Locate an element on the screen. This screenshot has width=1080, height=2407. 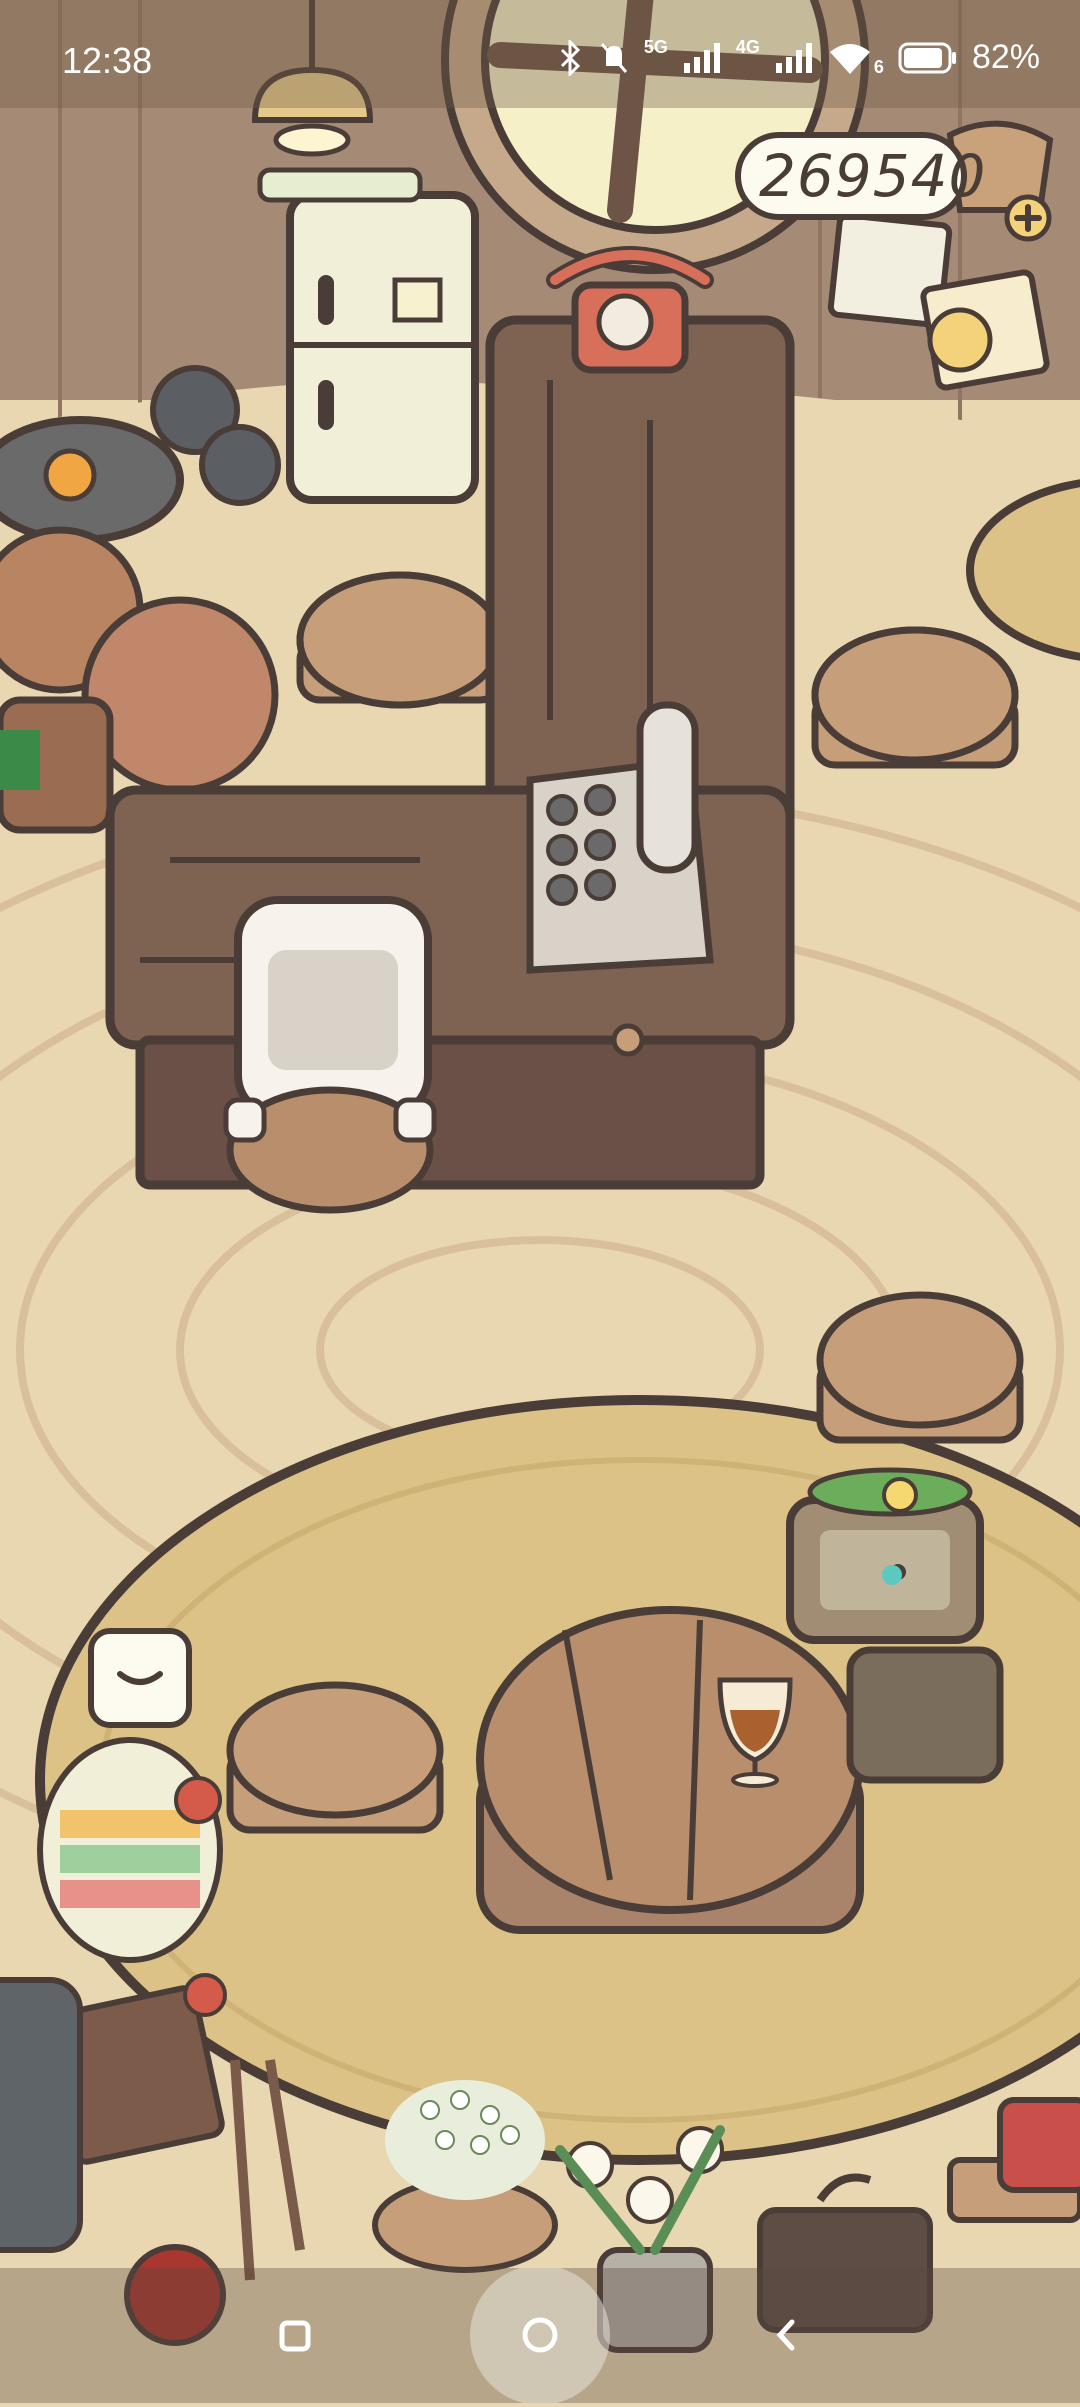
coin-value: 269540 is located at coordinates (873, 176).